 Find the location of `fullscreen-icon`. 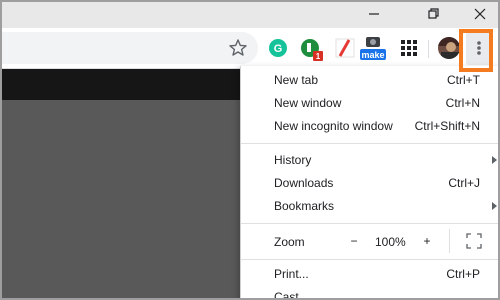

fullscreen-icon is located at coordinates (474, 241).